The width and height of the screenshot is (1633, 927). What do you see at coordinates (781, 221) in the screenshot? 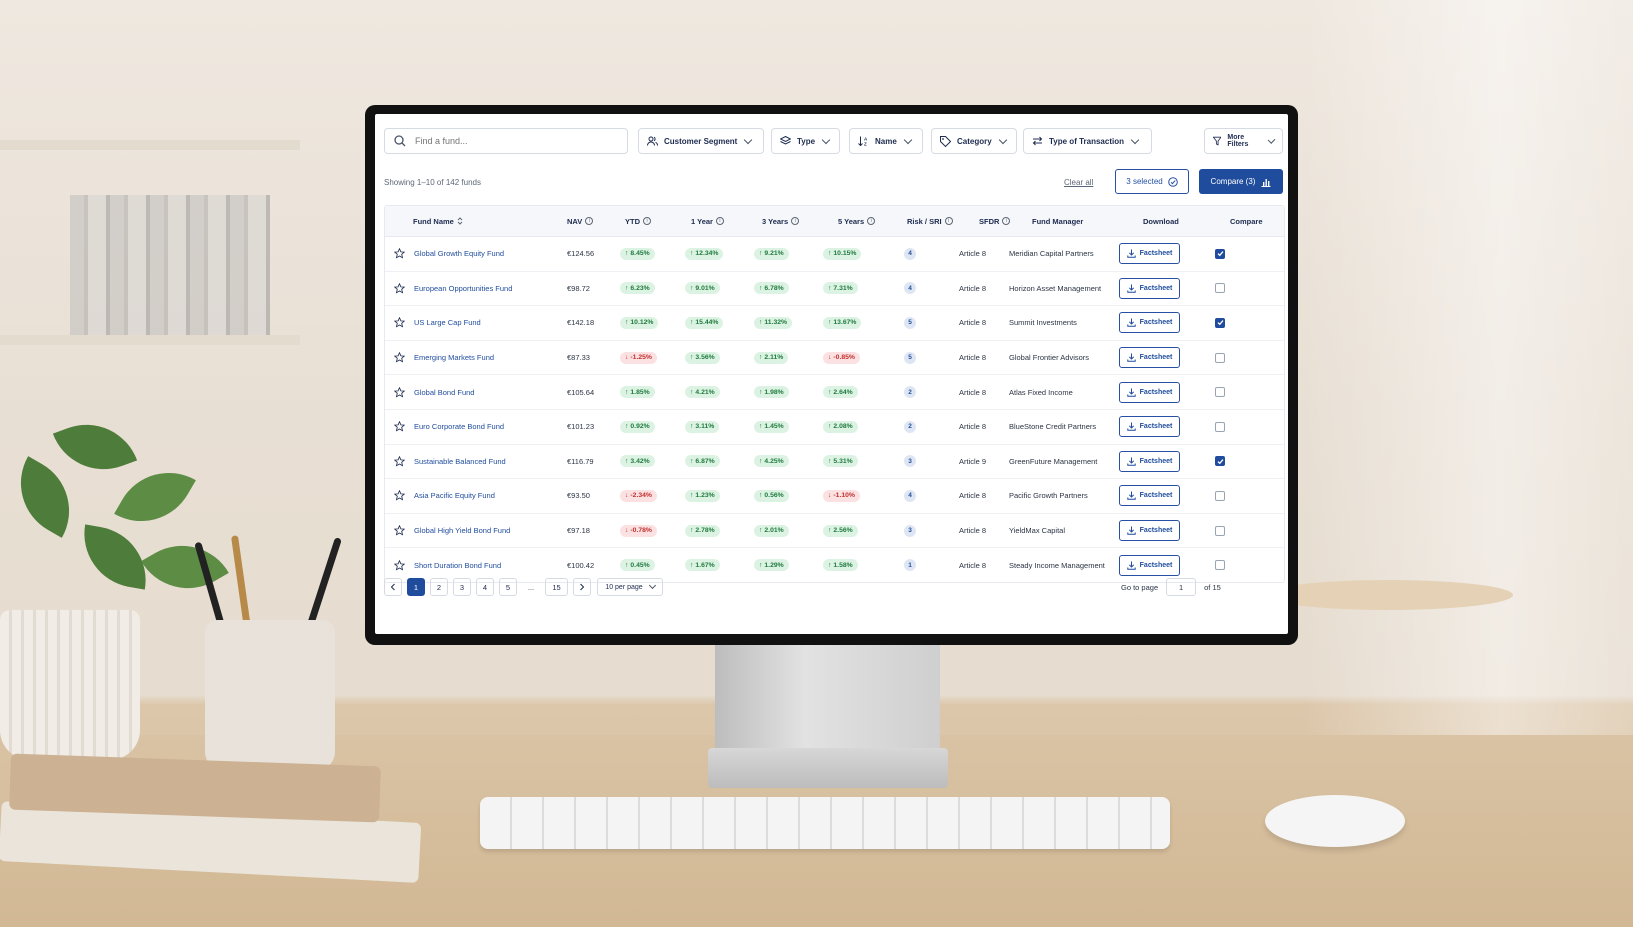
I see `column-3-years: 3 Years i` at bounding box center [781, 221].